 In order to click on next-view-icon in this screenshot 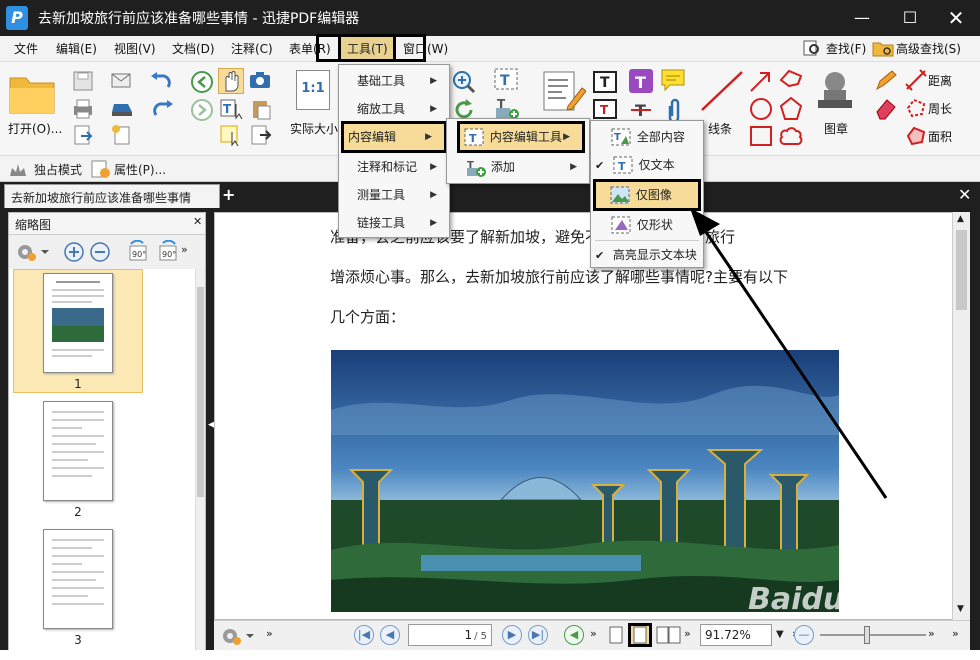, I will do `click(202, 111)`.